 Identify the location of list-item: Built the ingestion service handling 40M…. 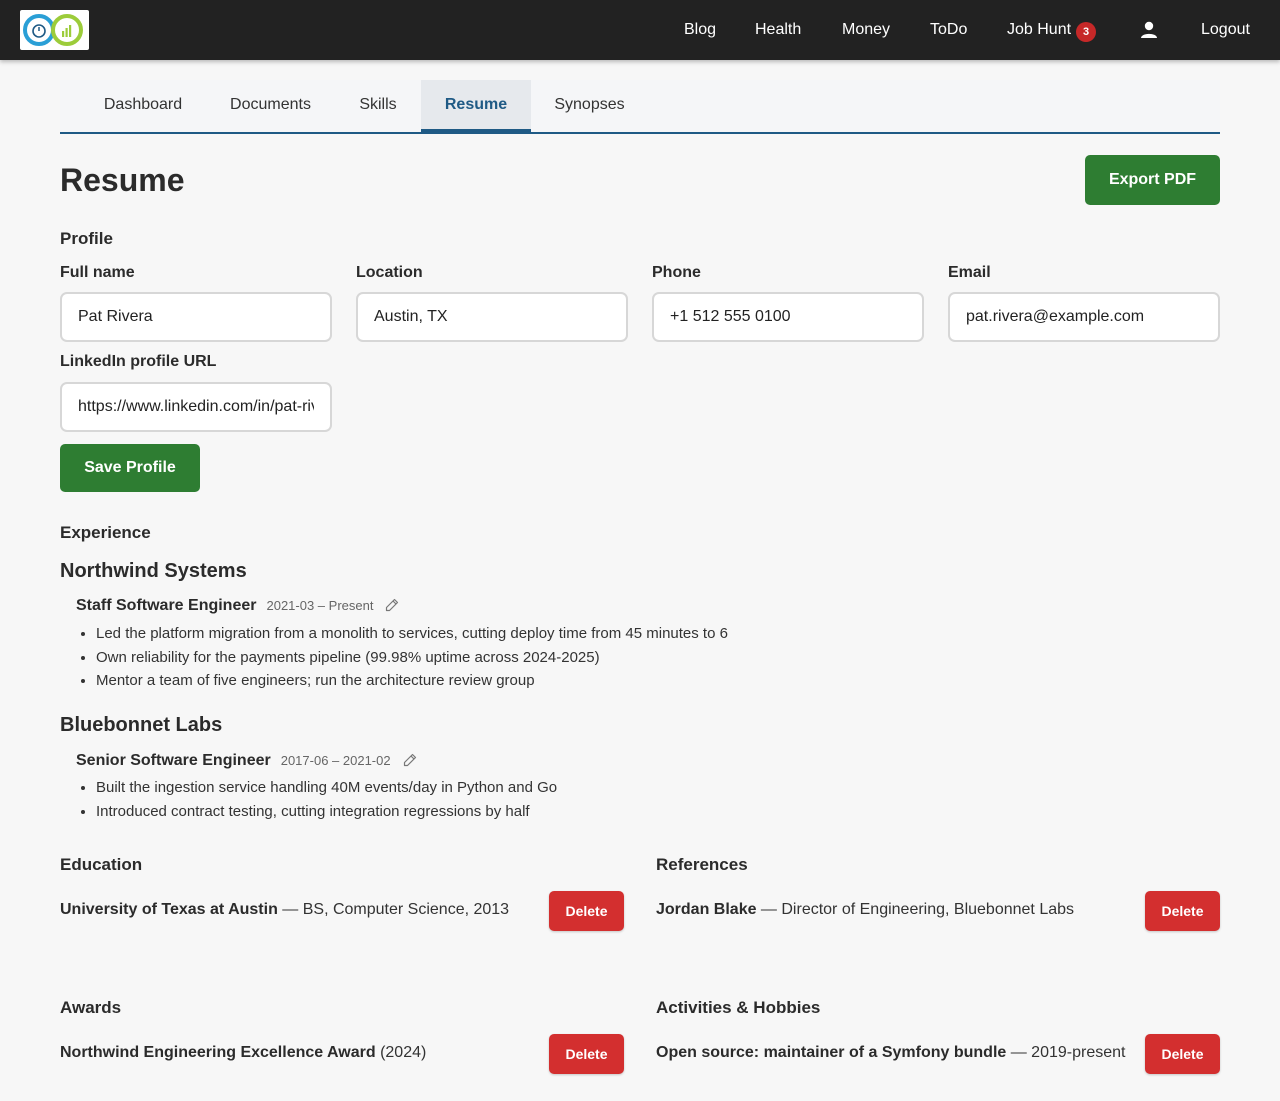
(318, 788).